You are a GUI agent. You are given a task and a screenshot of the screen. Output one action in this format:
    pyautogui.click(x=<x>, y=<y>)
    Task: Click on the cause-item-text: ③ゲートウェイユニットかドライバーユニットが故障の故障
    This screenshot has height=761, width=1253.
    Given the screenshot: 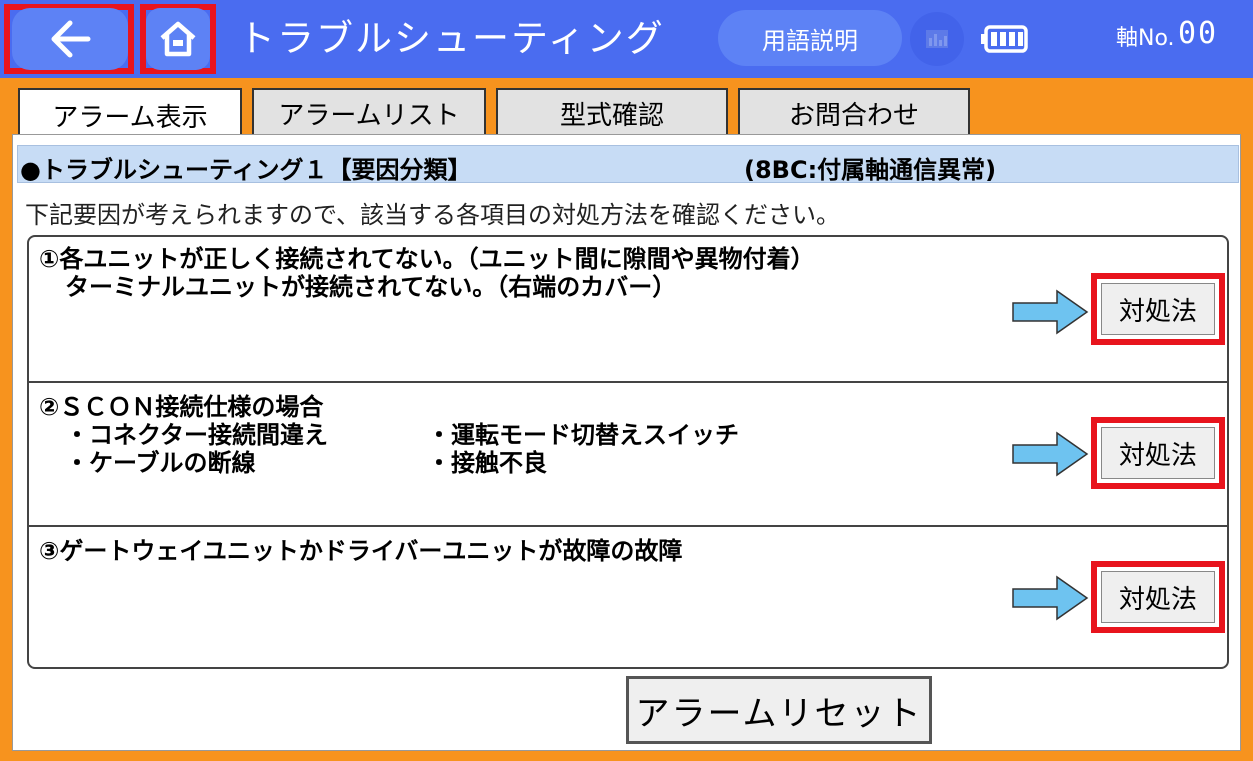 What is the action you would take?
    pyautogui.click(x=360, y=551)
    